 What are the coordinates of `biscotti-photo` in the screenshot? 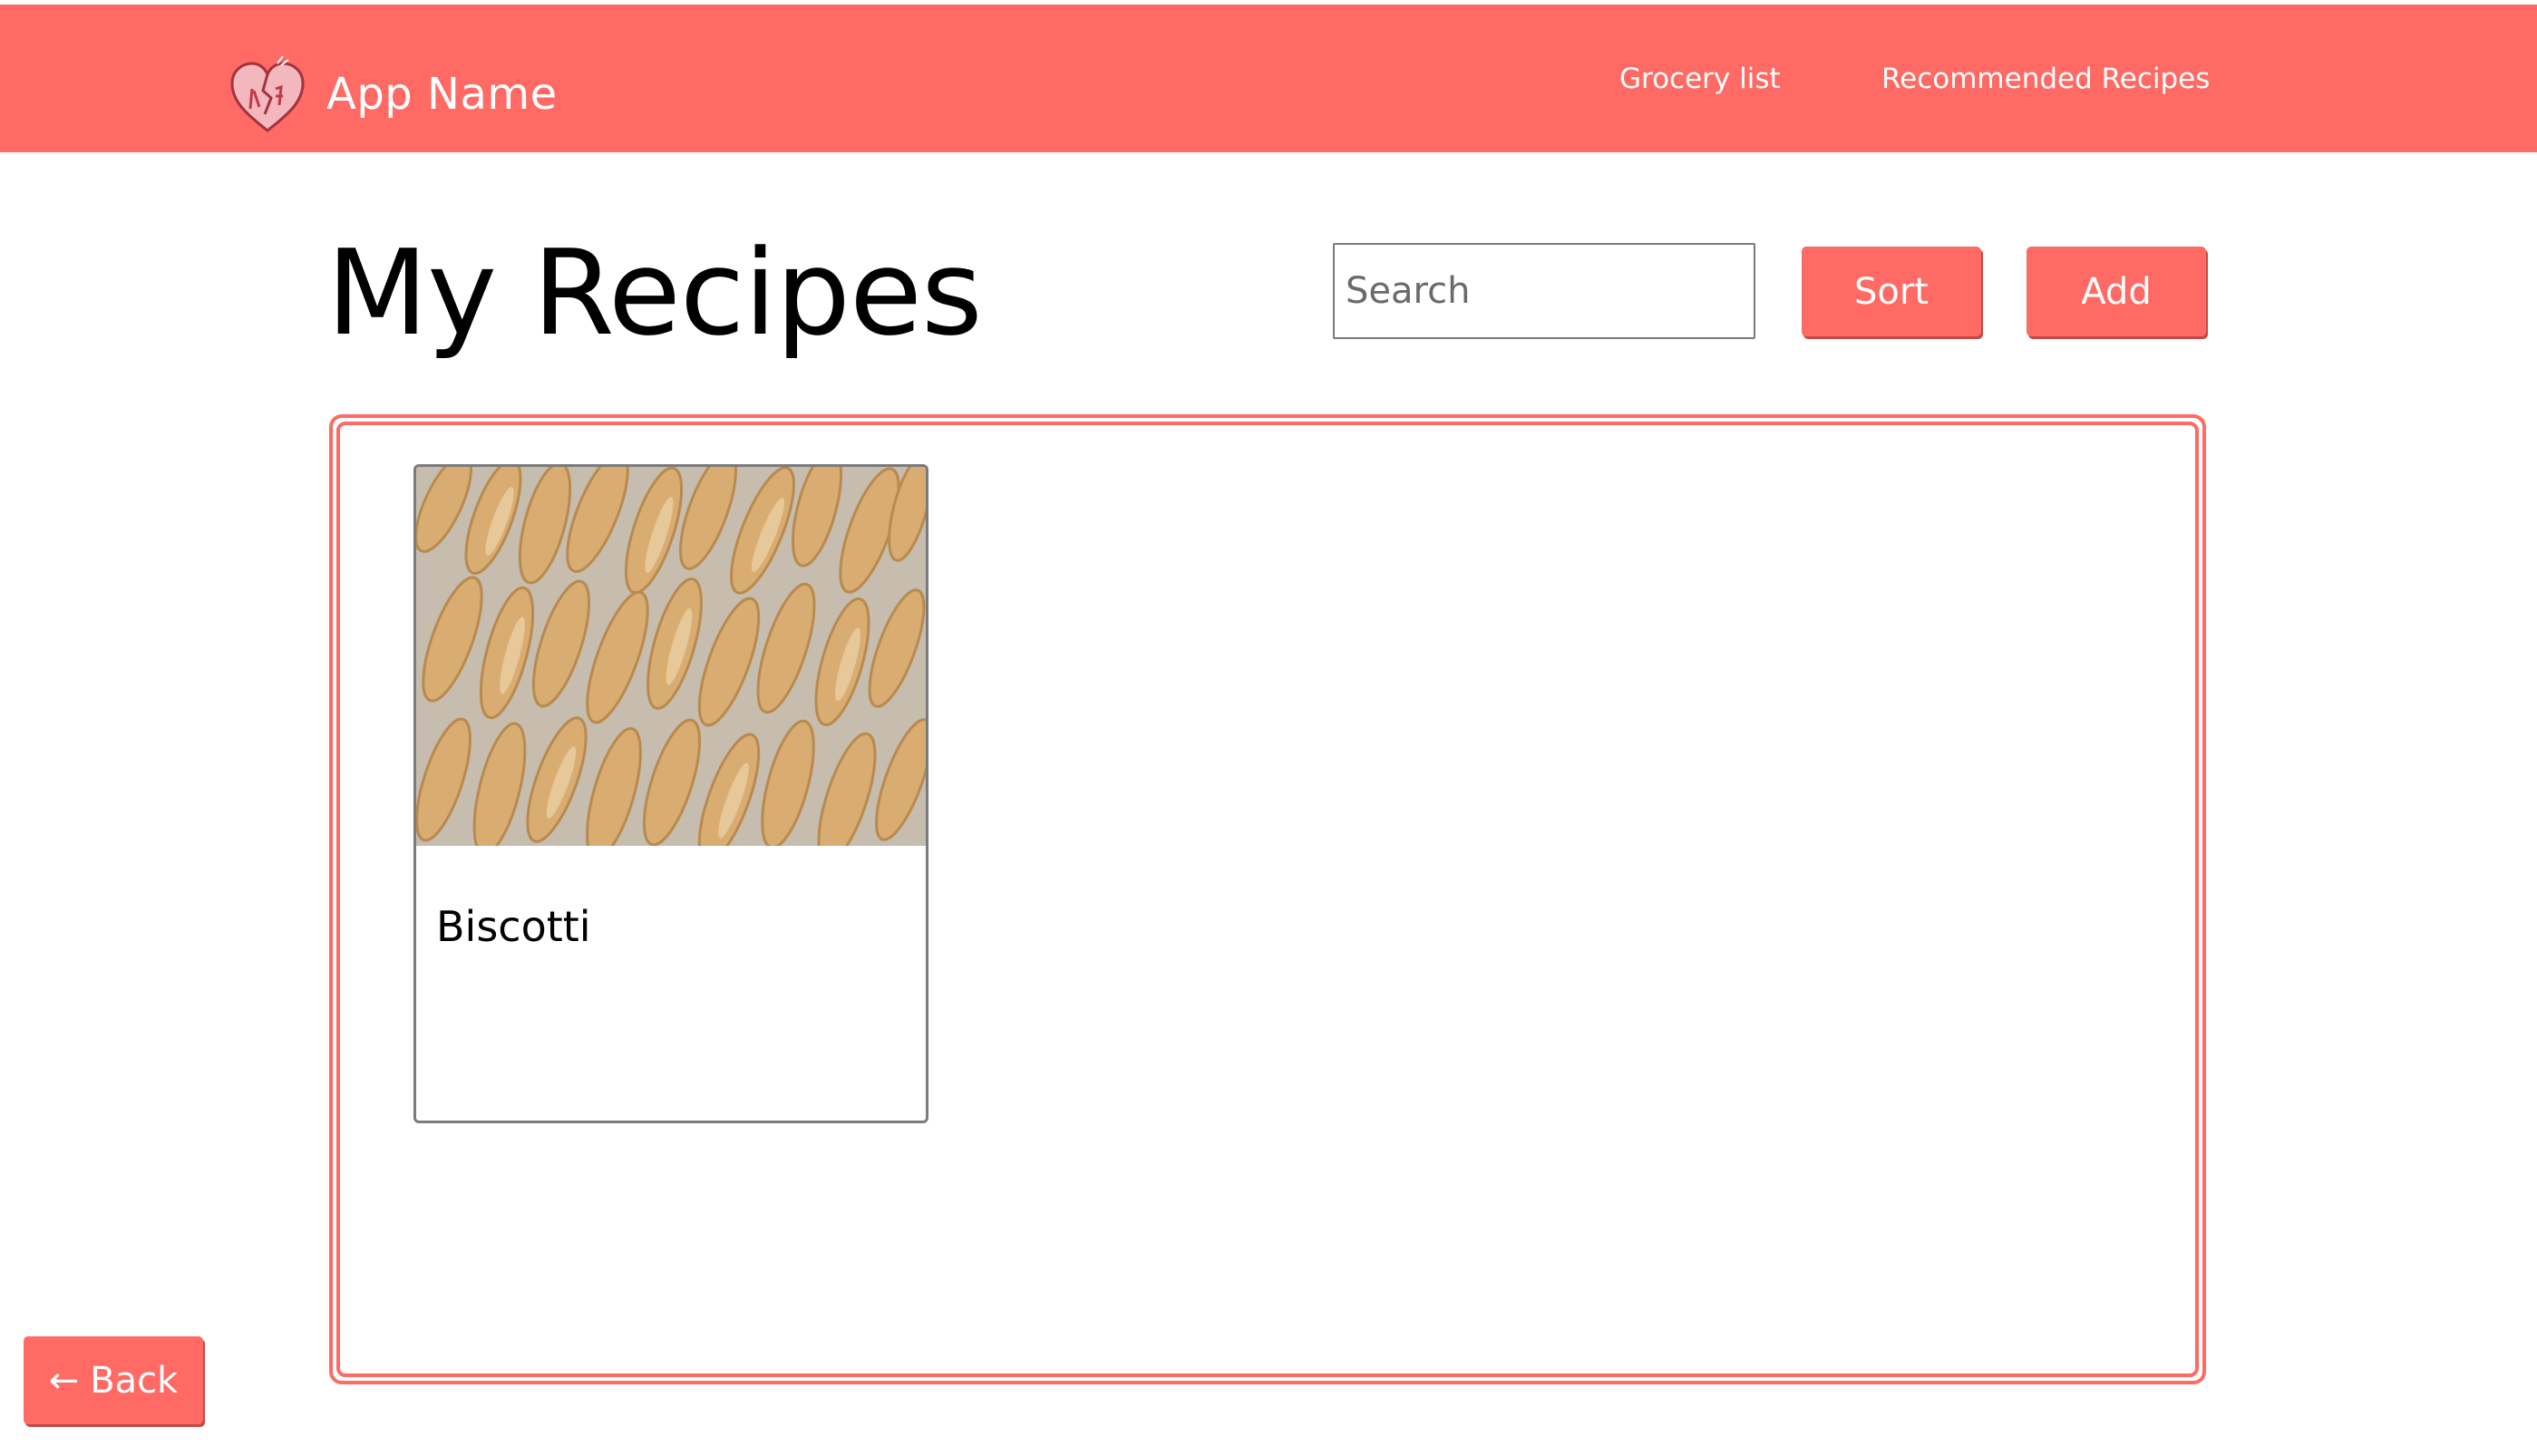 It's located at (671, 657).